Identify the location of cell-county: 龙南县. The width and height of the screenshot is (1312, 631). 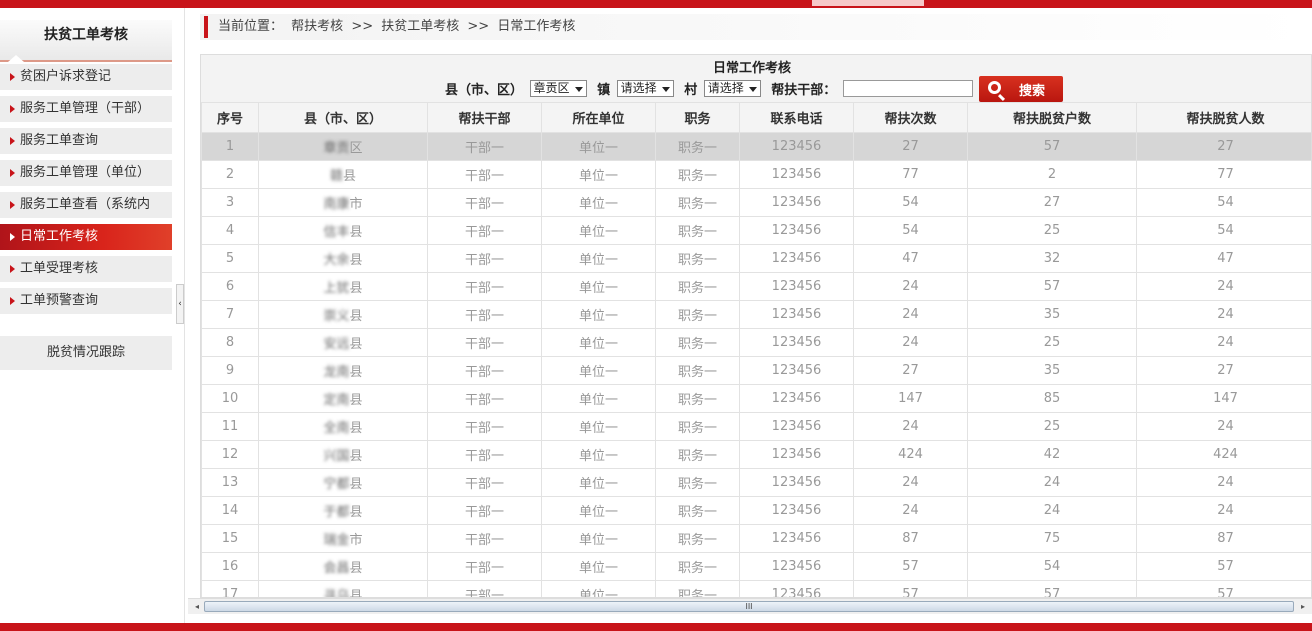
(343, 370).